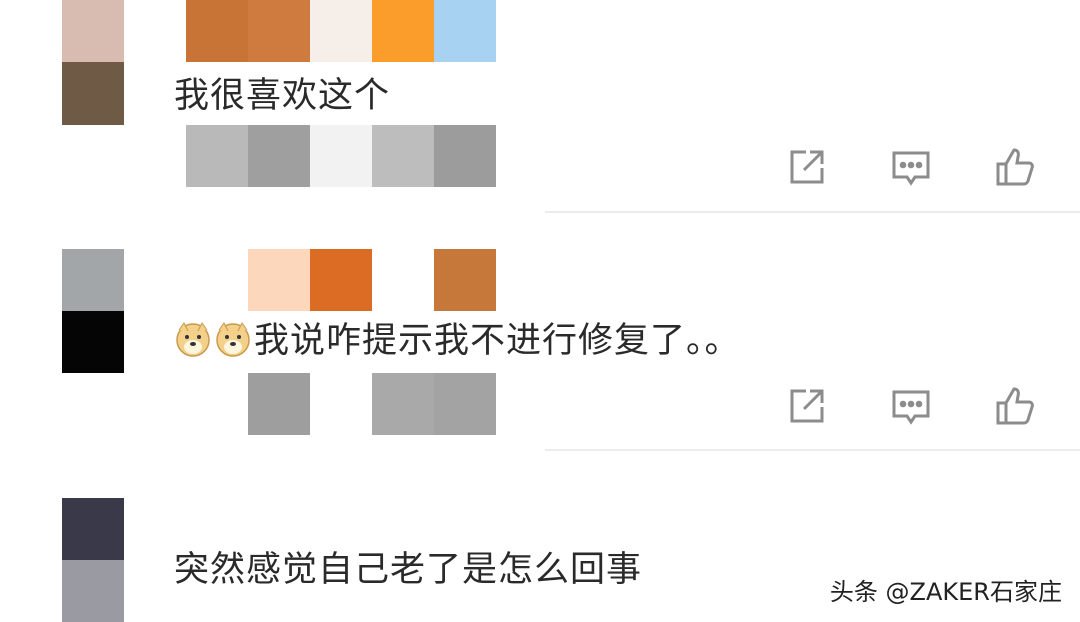 This screenshot has width=1080, height=622. I want to click on comment-text: 突然感觉自己老了是怎么回事, so click(408, 570).